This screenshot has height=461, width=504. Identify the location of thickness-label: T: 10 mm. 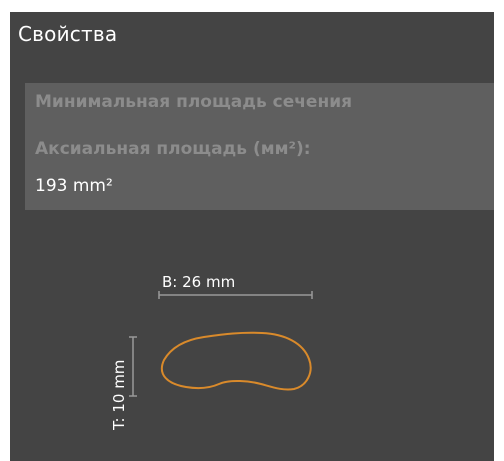
(119, 395).